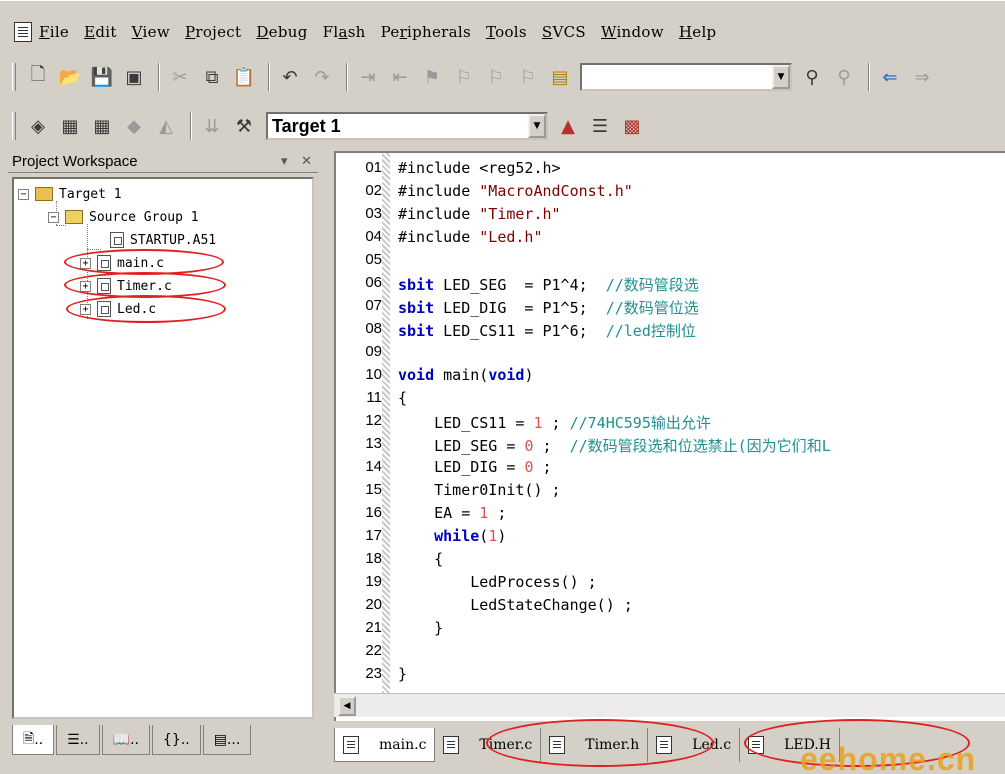  I want to click on unindent-icon: ⇤, so click(400, 77).